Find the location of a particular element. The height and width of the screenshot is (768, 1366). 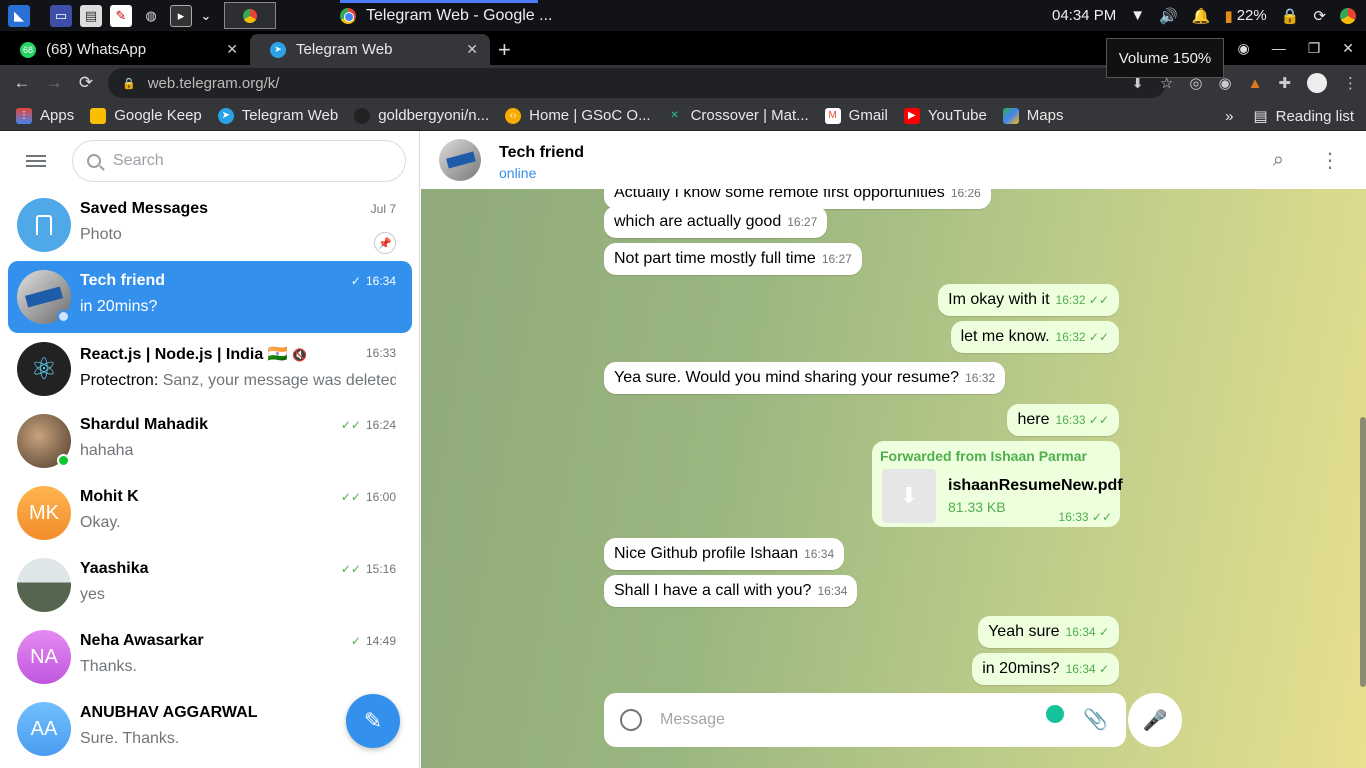

reading-list-label: Reading list is located at coordinates (1314, 116).